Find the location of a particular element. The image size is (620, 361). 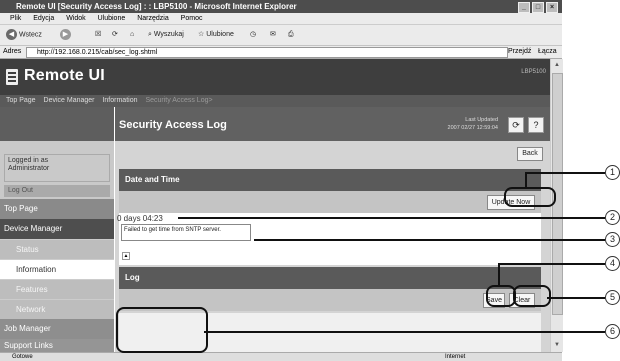

search-icon: ⌕ is located at coordinates (150, 34).